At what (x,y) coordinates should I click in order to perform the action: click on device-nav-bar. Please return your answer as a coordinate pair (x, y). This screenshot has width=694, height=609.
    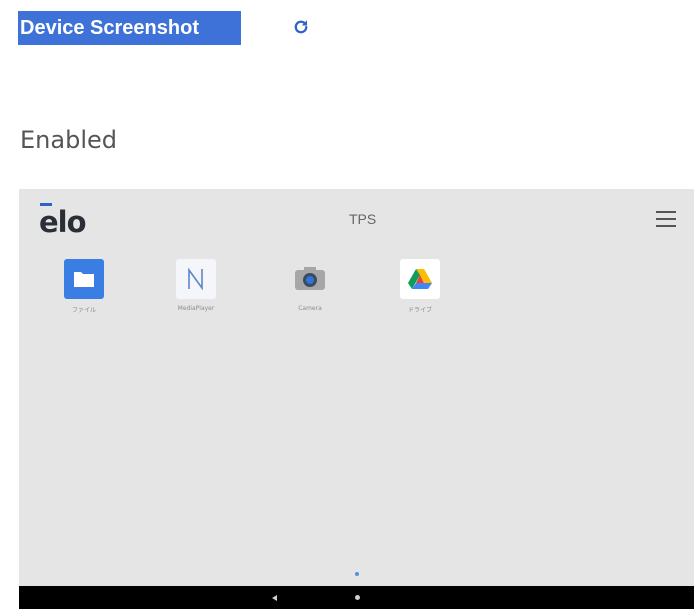
    Looking at the image, I should click on (356, 597).